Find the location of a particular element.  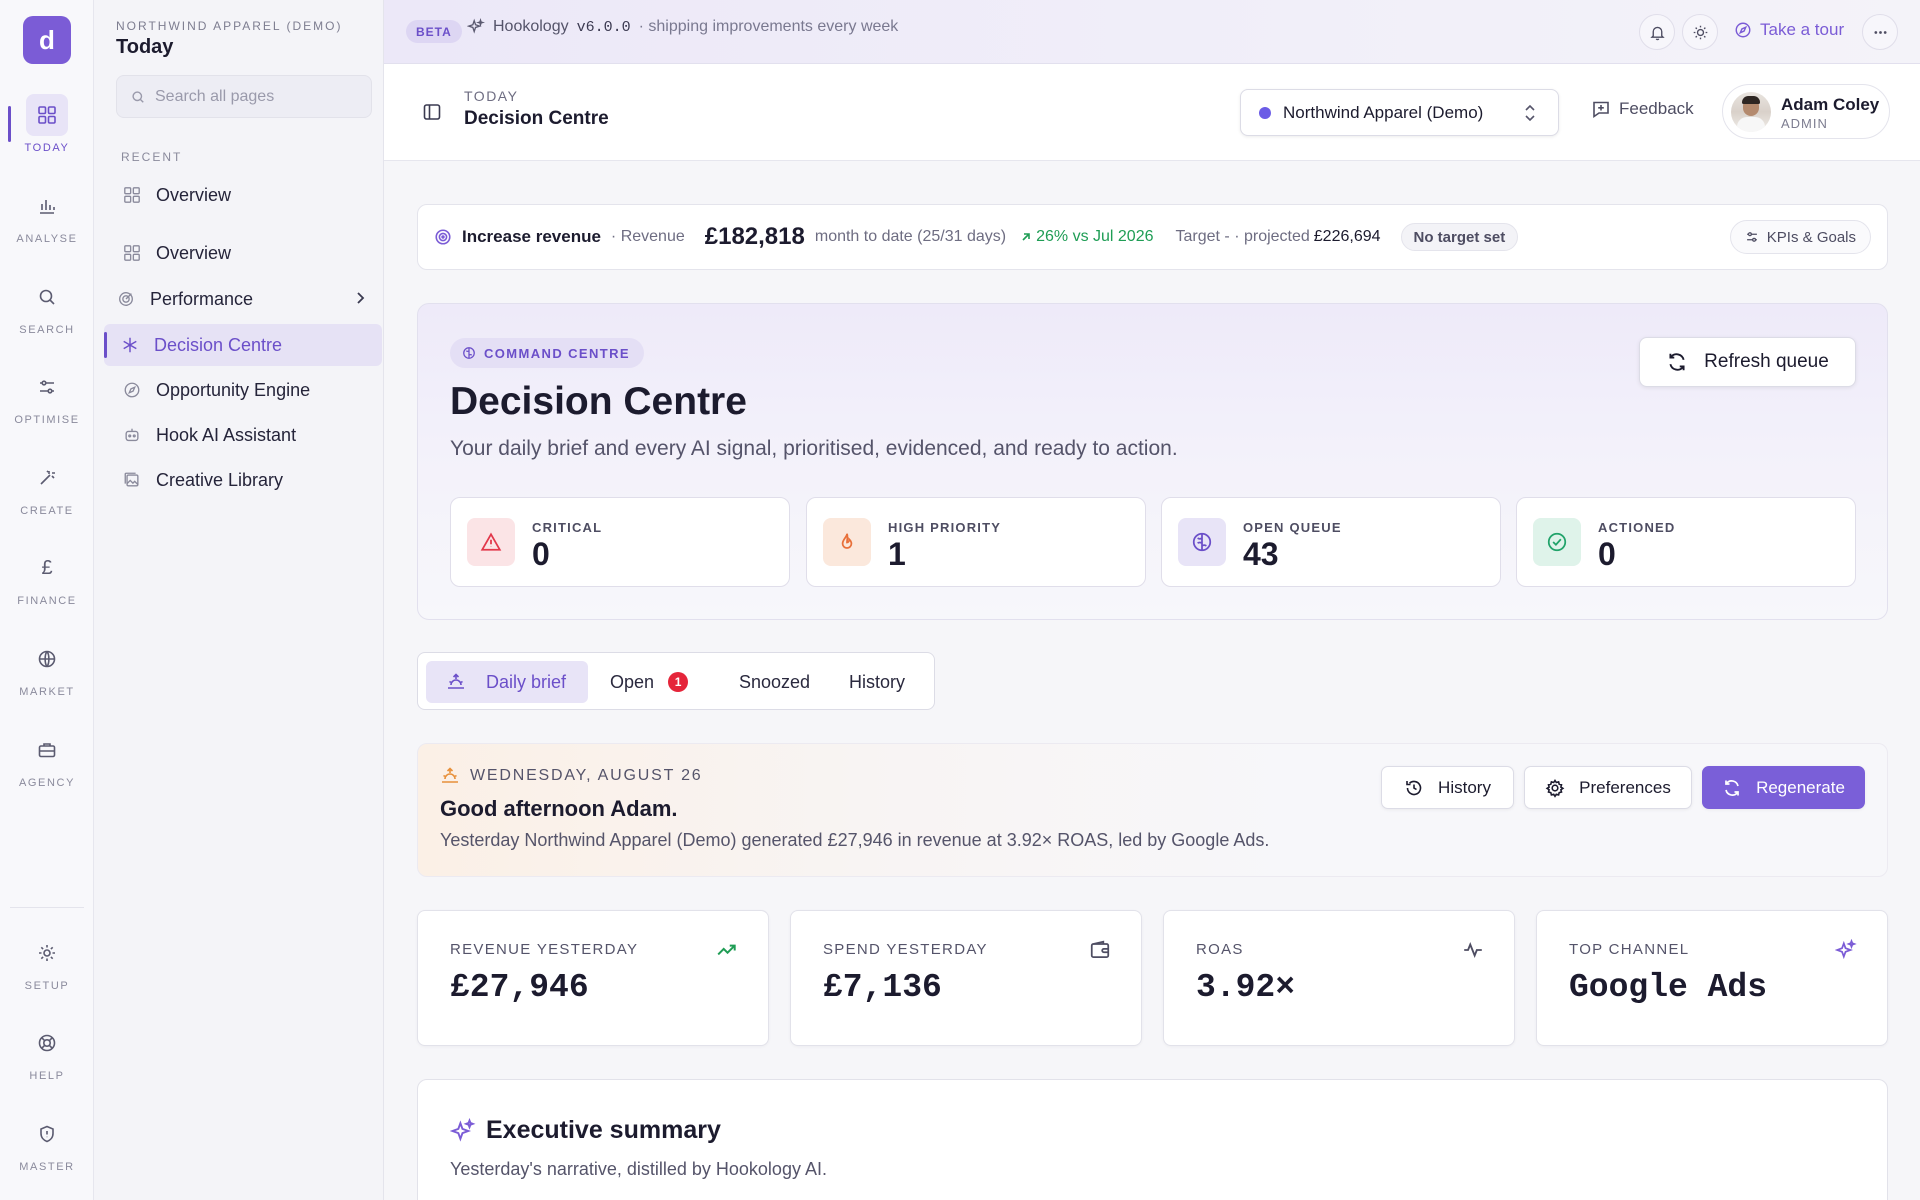

rail-item-today: TODAY is located at coordinates (47, 134).